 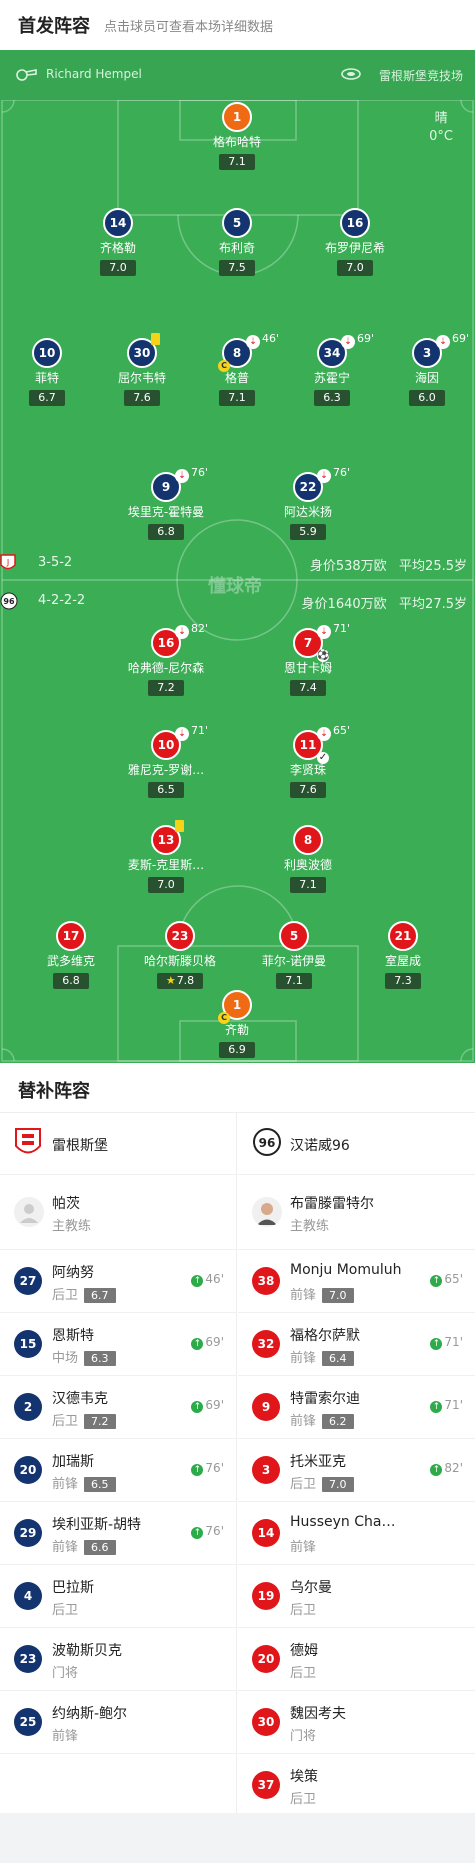 I want to click on sub-in-time: ↑ 71', so click(x=446, y=1342).